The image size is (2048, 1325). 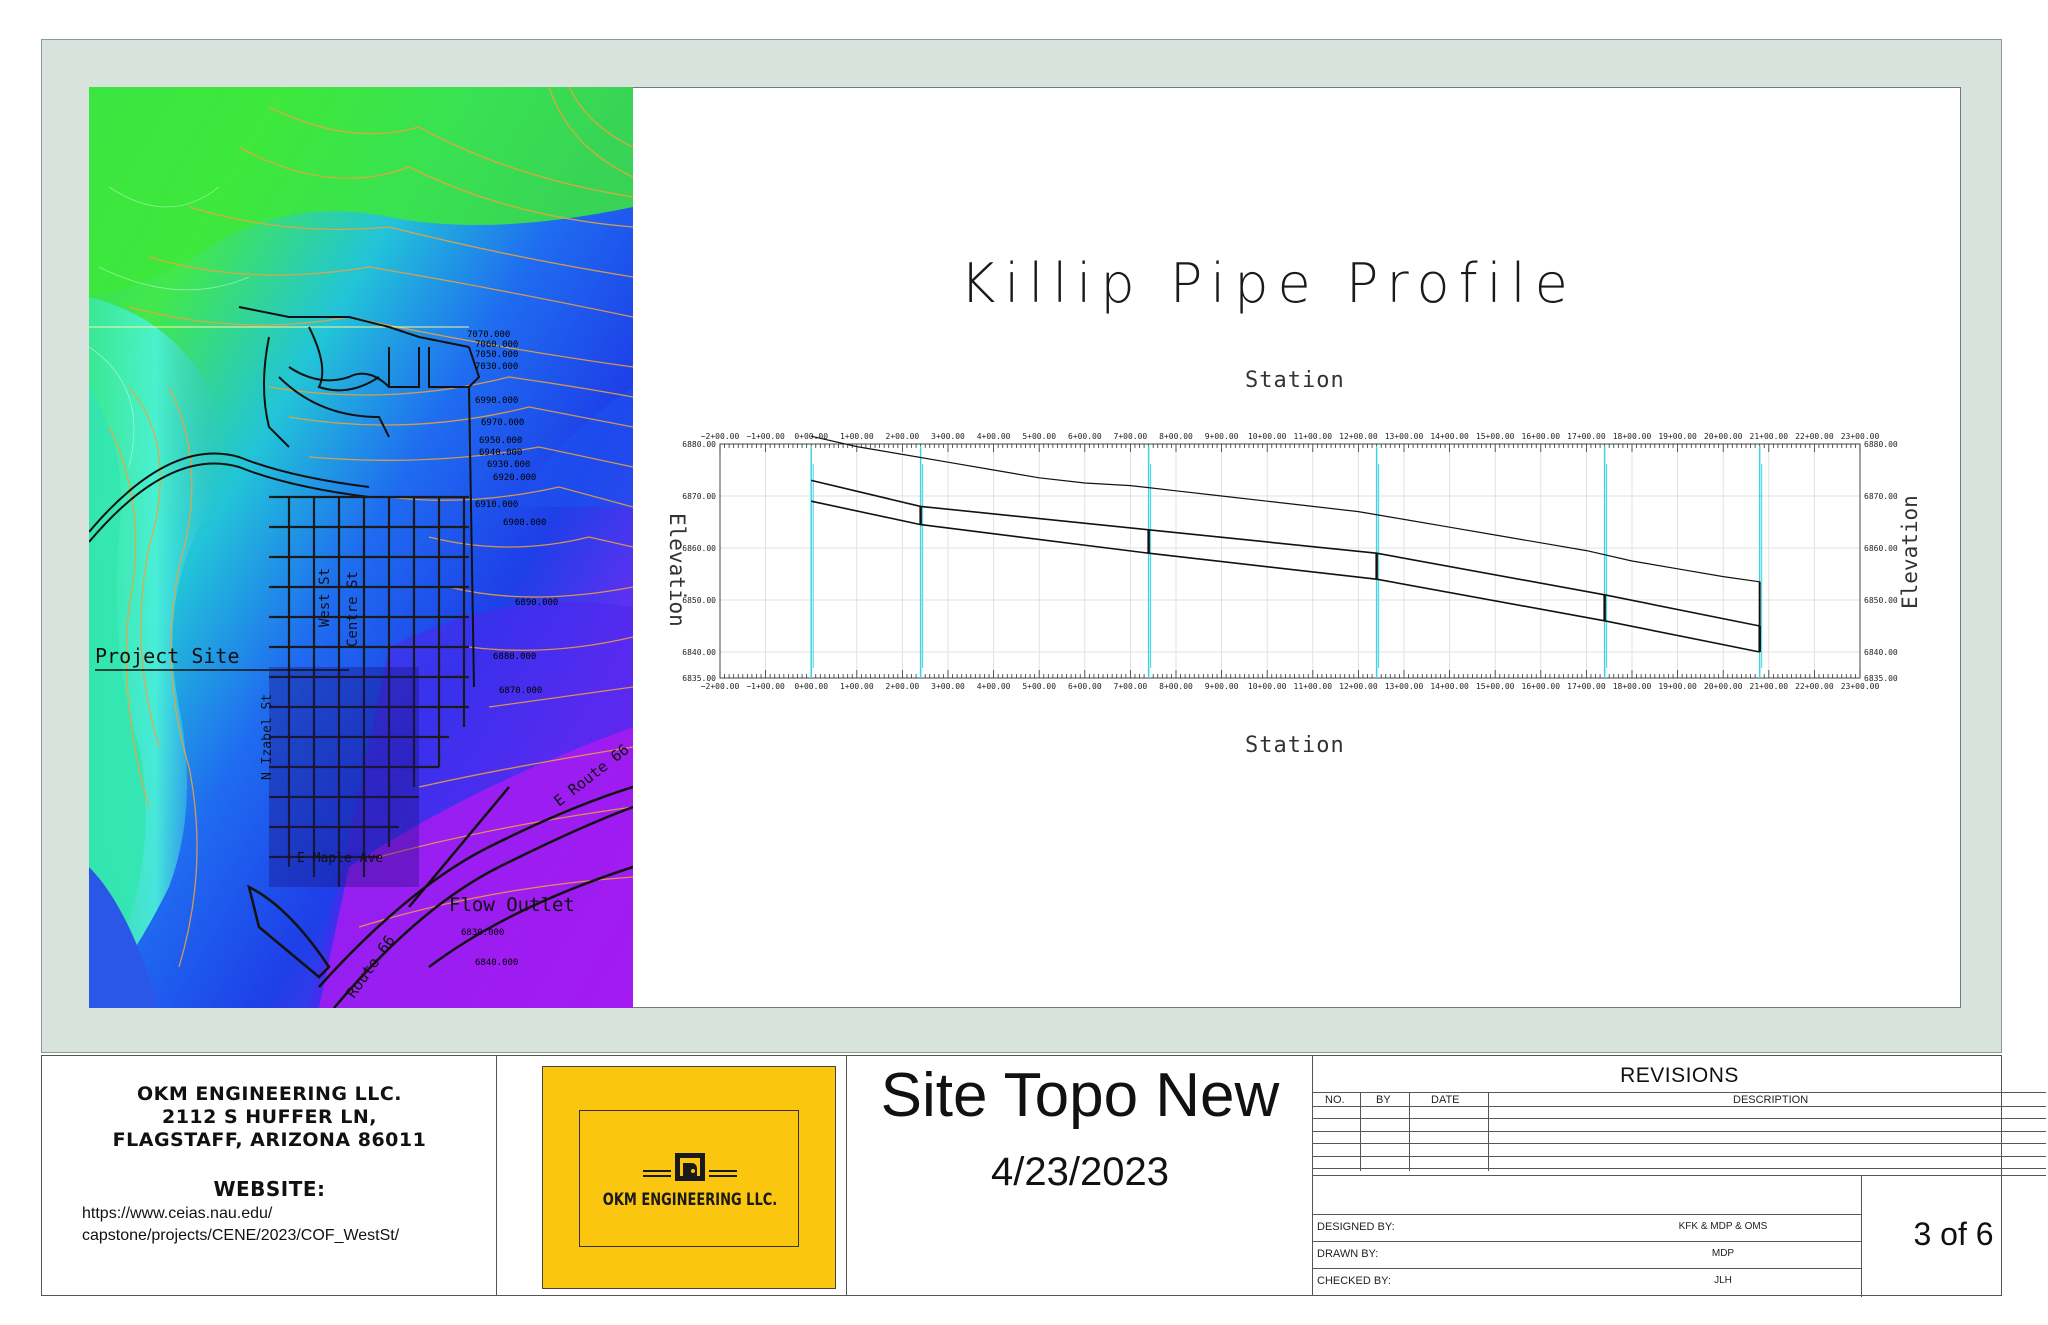 I want to click on contour-label: 7050.000, so click(x=496, y=355).